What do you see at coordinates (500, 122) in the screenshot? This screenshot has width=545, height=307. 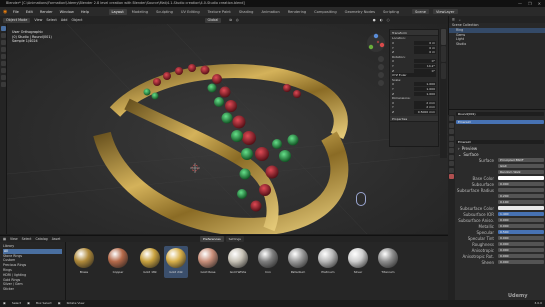 I see `material-slot: Emerald` at bounding box center [500, 122].